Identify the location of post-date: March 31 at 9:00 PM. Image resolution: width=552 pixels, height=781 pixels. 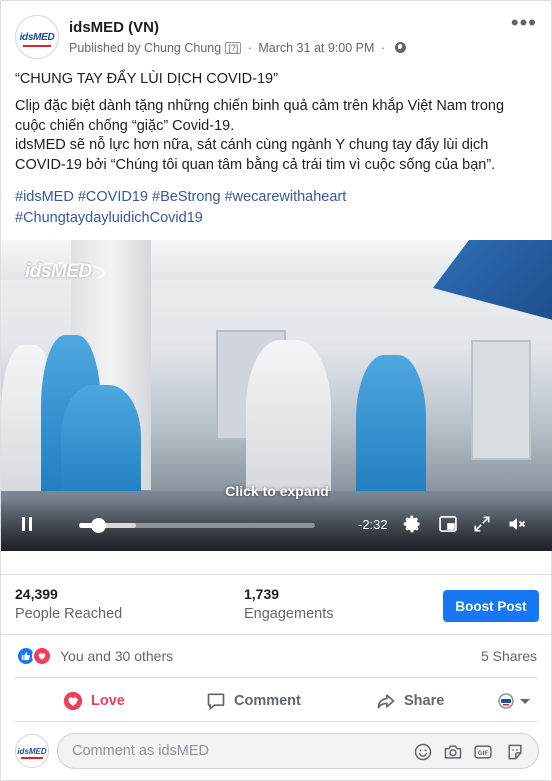
(316, 48).